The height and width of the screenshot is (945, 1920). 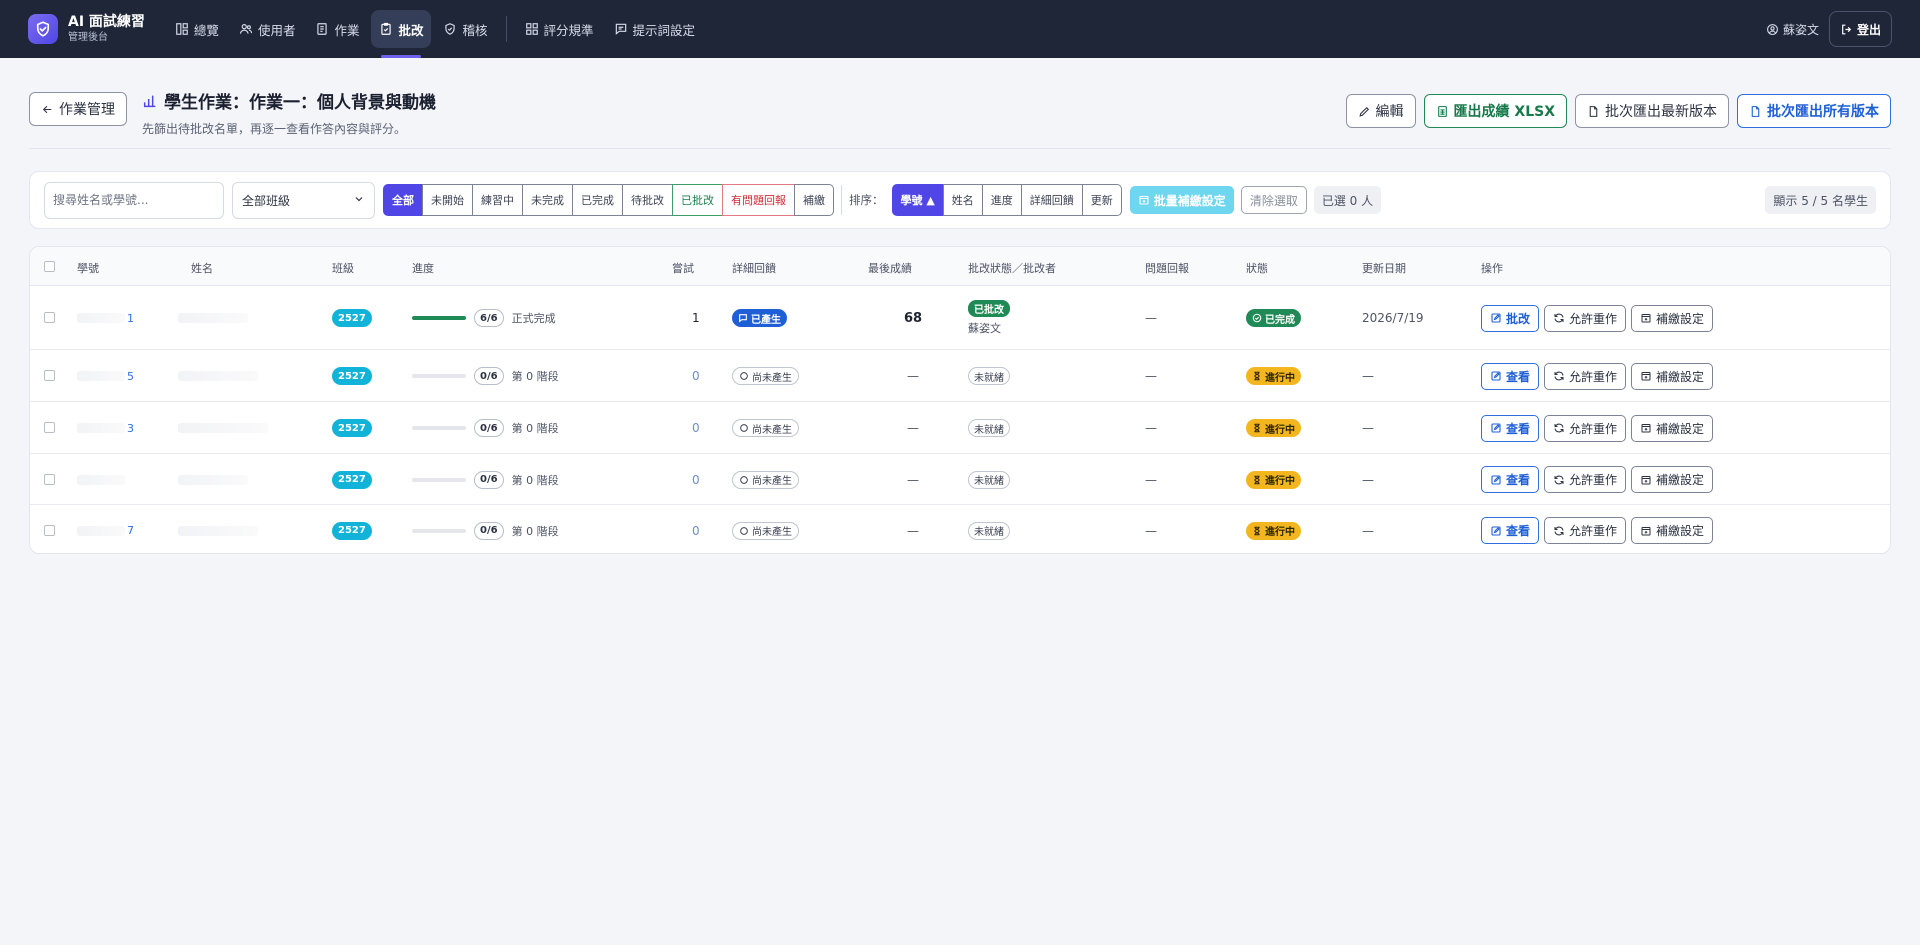 I want to click on grade-button: 批改, so click(x=1510, y=318).